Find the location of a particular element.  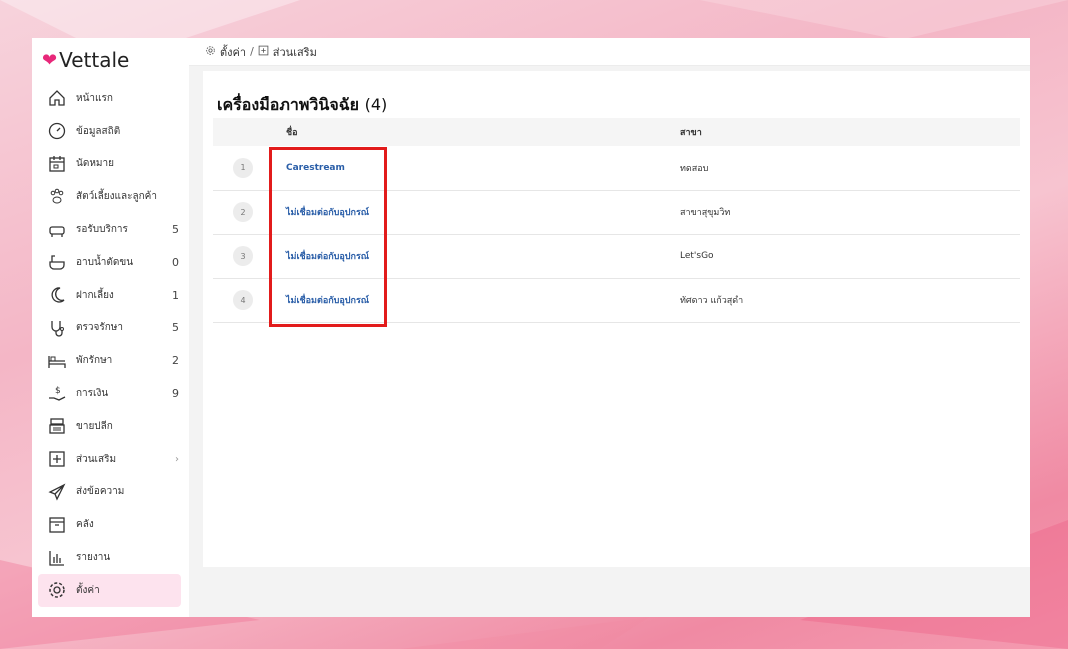

sidebar-item-label: ข้อมูลสถิติ is located at coordinates (98, 131).